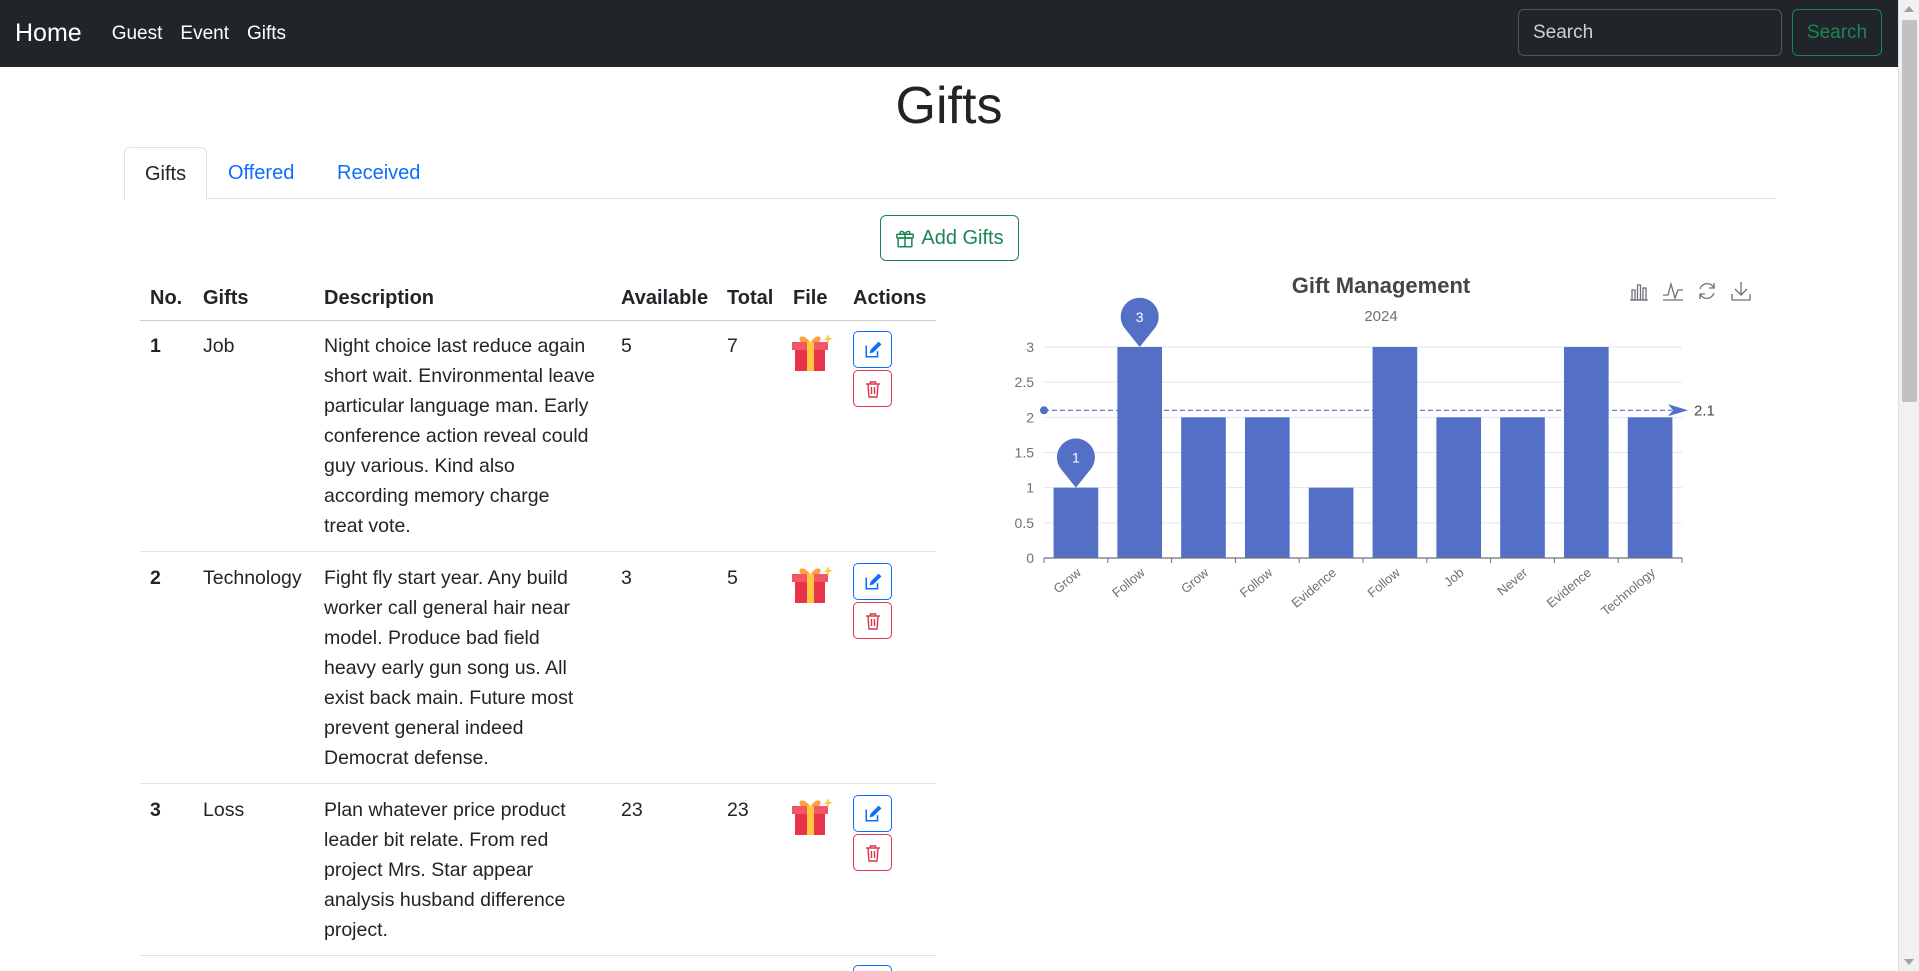 The width and height of the screenshot is (1919, 971). What do you see at coordinates (436, 840) in the screenshot?
I see `description-line: leader bit relate. From red` at bounding box center [436, 840].